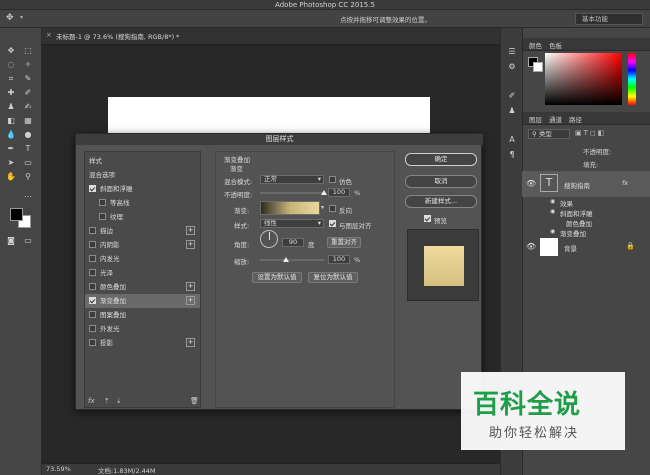 The width and height of the screenshot is (650, 475). I want to click on tab-layers: 图层, so click(535, 119).